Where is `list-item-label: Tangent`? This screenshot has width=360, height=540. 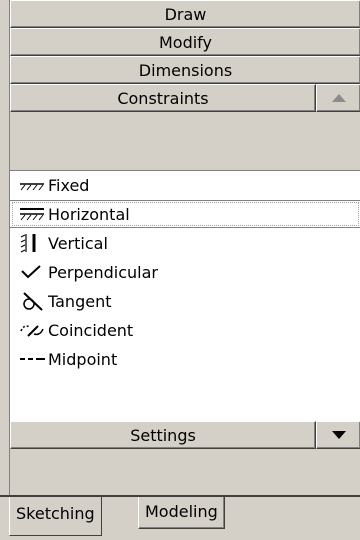 list-item-label: Tangent is located at coordinates (80, 301).